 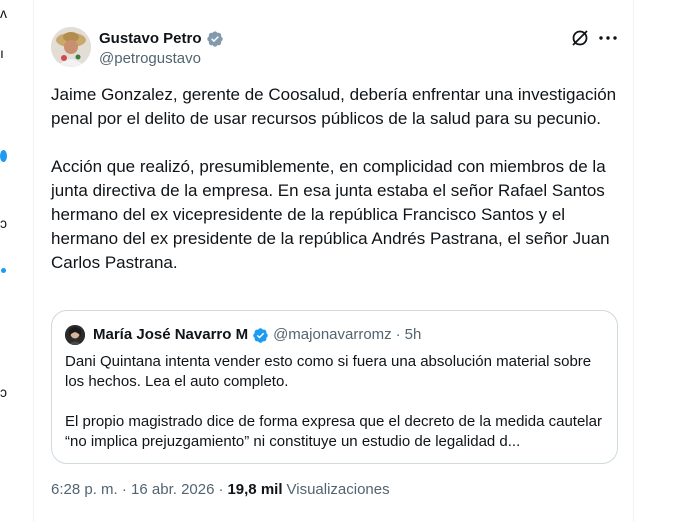 I want to click on quote-timestamp: 5h, so click(x=413, y=335).